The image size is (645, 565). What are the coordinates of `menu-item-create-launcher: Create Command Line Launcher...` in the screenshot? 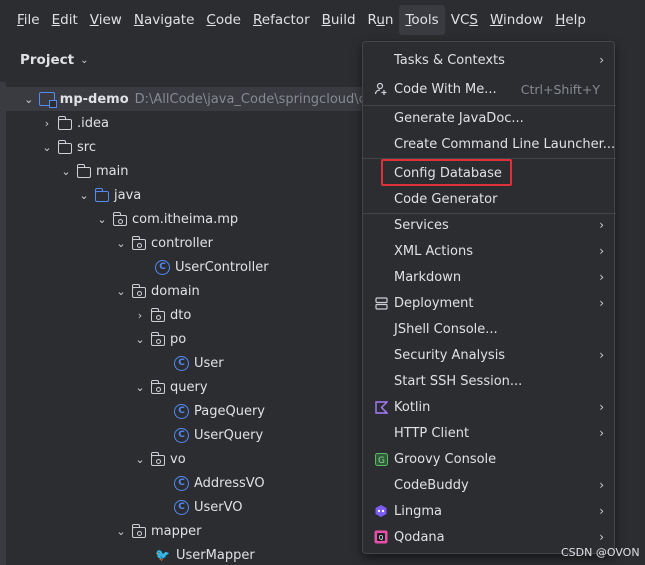 It's located at (489, 144).